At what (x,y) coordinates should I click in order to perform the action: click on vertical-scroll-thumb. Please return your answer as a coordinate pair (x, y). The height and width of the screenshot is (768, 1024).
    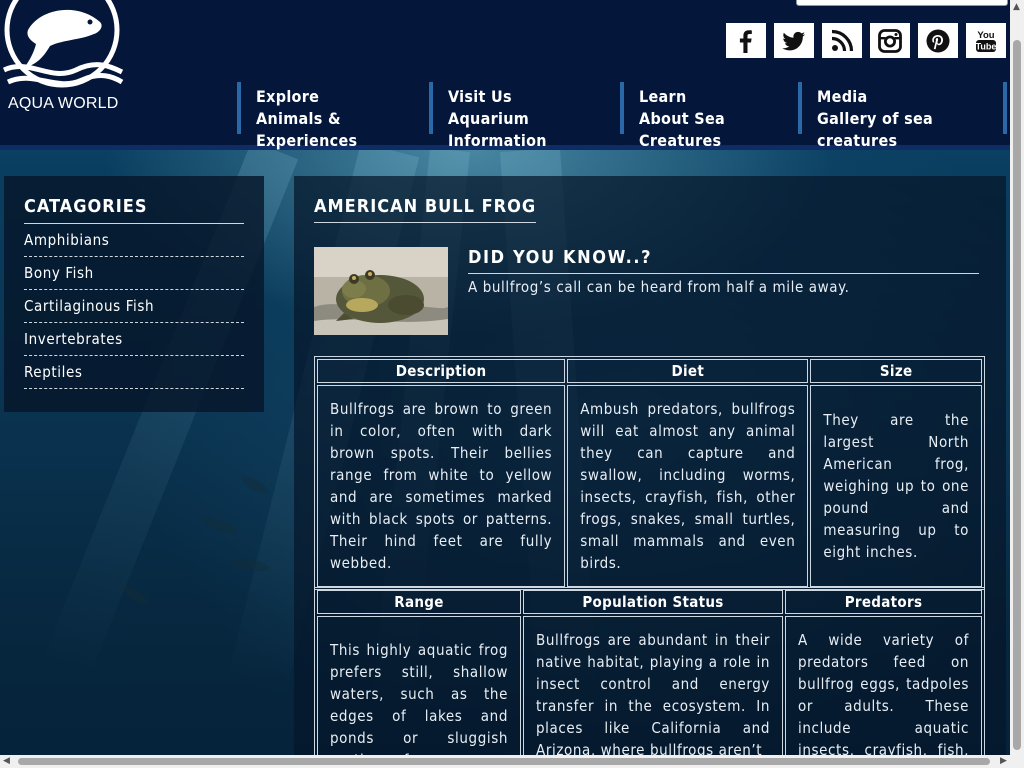
    Looking at the image, I should click on (1017, 395).